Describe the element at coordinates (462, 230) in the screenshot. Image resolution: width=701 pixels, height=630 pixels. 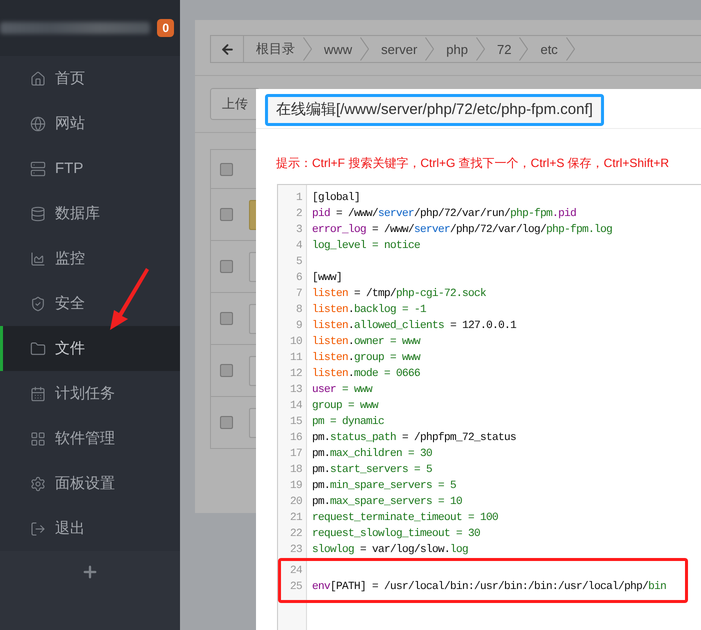
I see `code-line: error_log = /www/server/php/72/var/log/php-fpm.log` at that location.